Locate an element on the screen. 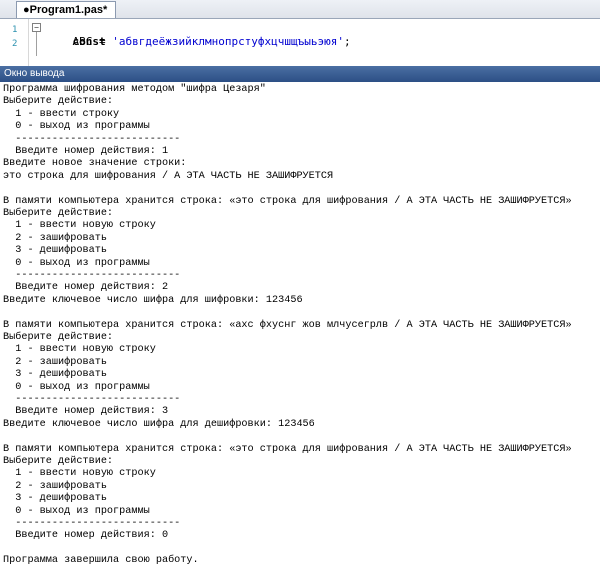  output-line: Программа завершила свою работу. is located at coordinates (101, 561).